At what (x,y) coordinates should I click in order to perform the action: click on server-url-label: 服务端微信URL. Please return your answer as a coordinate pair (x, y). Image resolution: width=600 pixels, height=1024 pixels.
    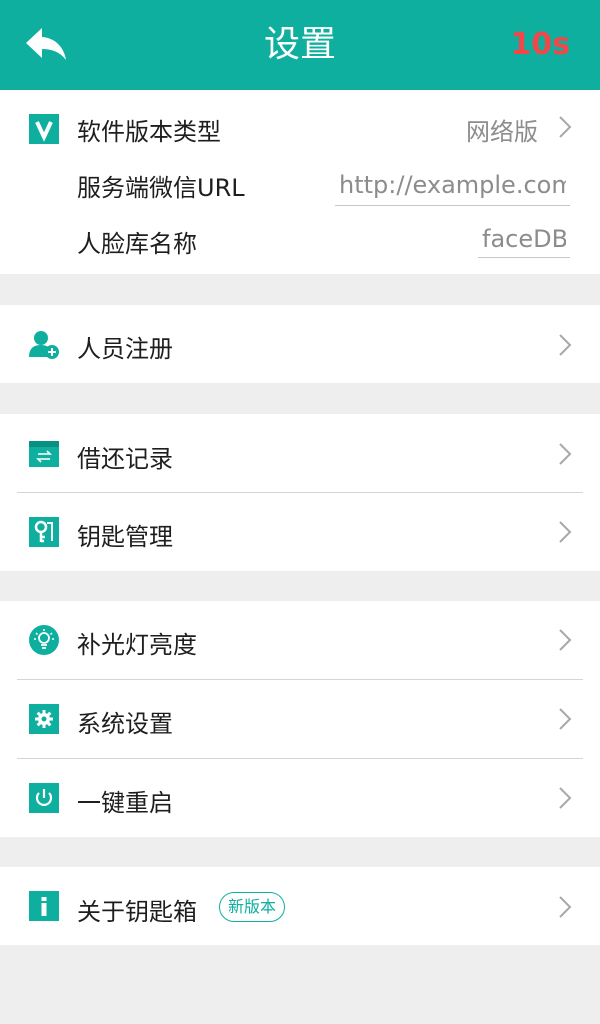
    Looking at the image, I should click on (161, 188).